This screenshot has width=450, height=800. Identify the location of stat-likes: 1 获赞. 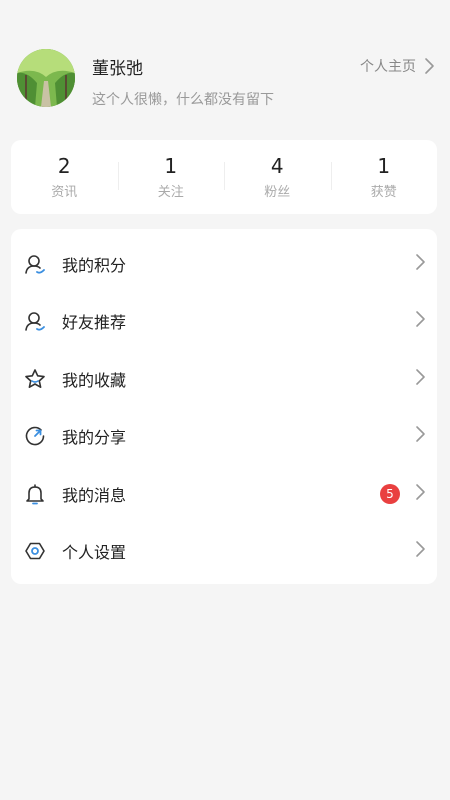
(384, 177).